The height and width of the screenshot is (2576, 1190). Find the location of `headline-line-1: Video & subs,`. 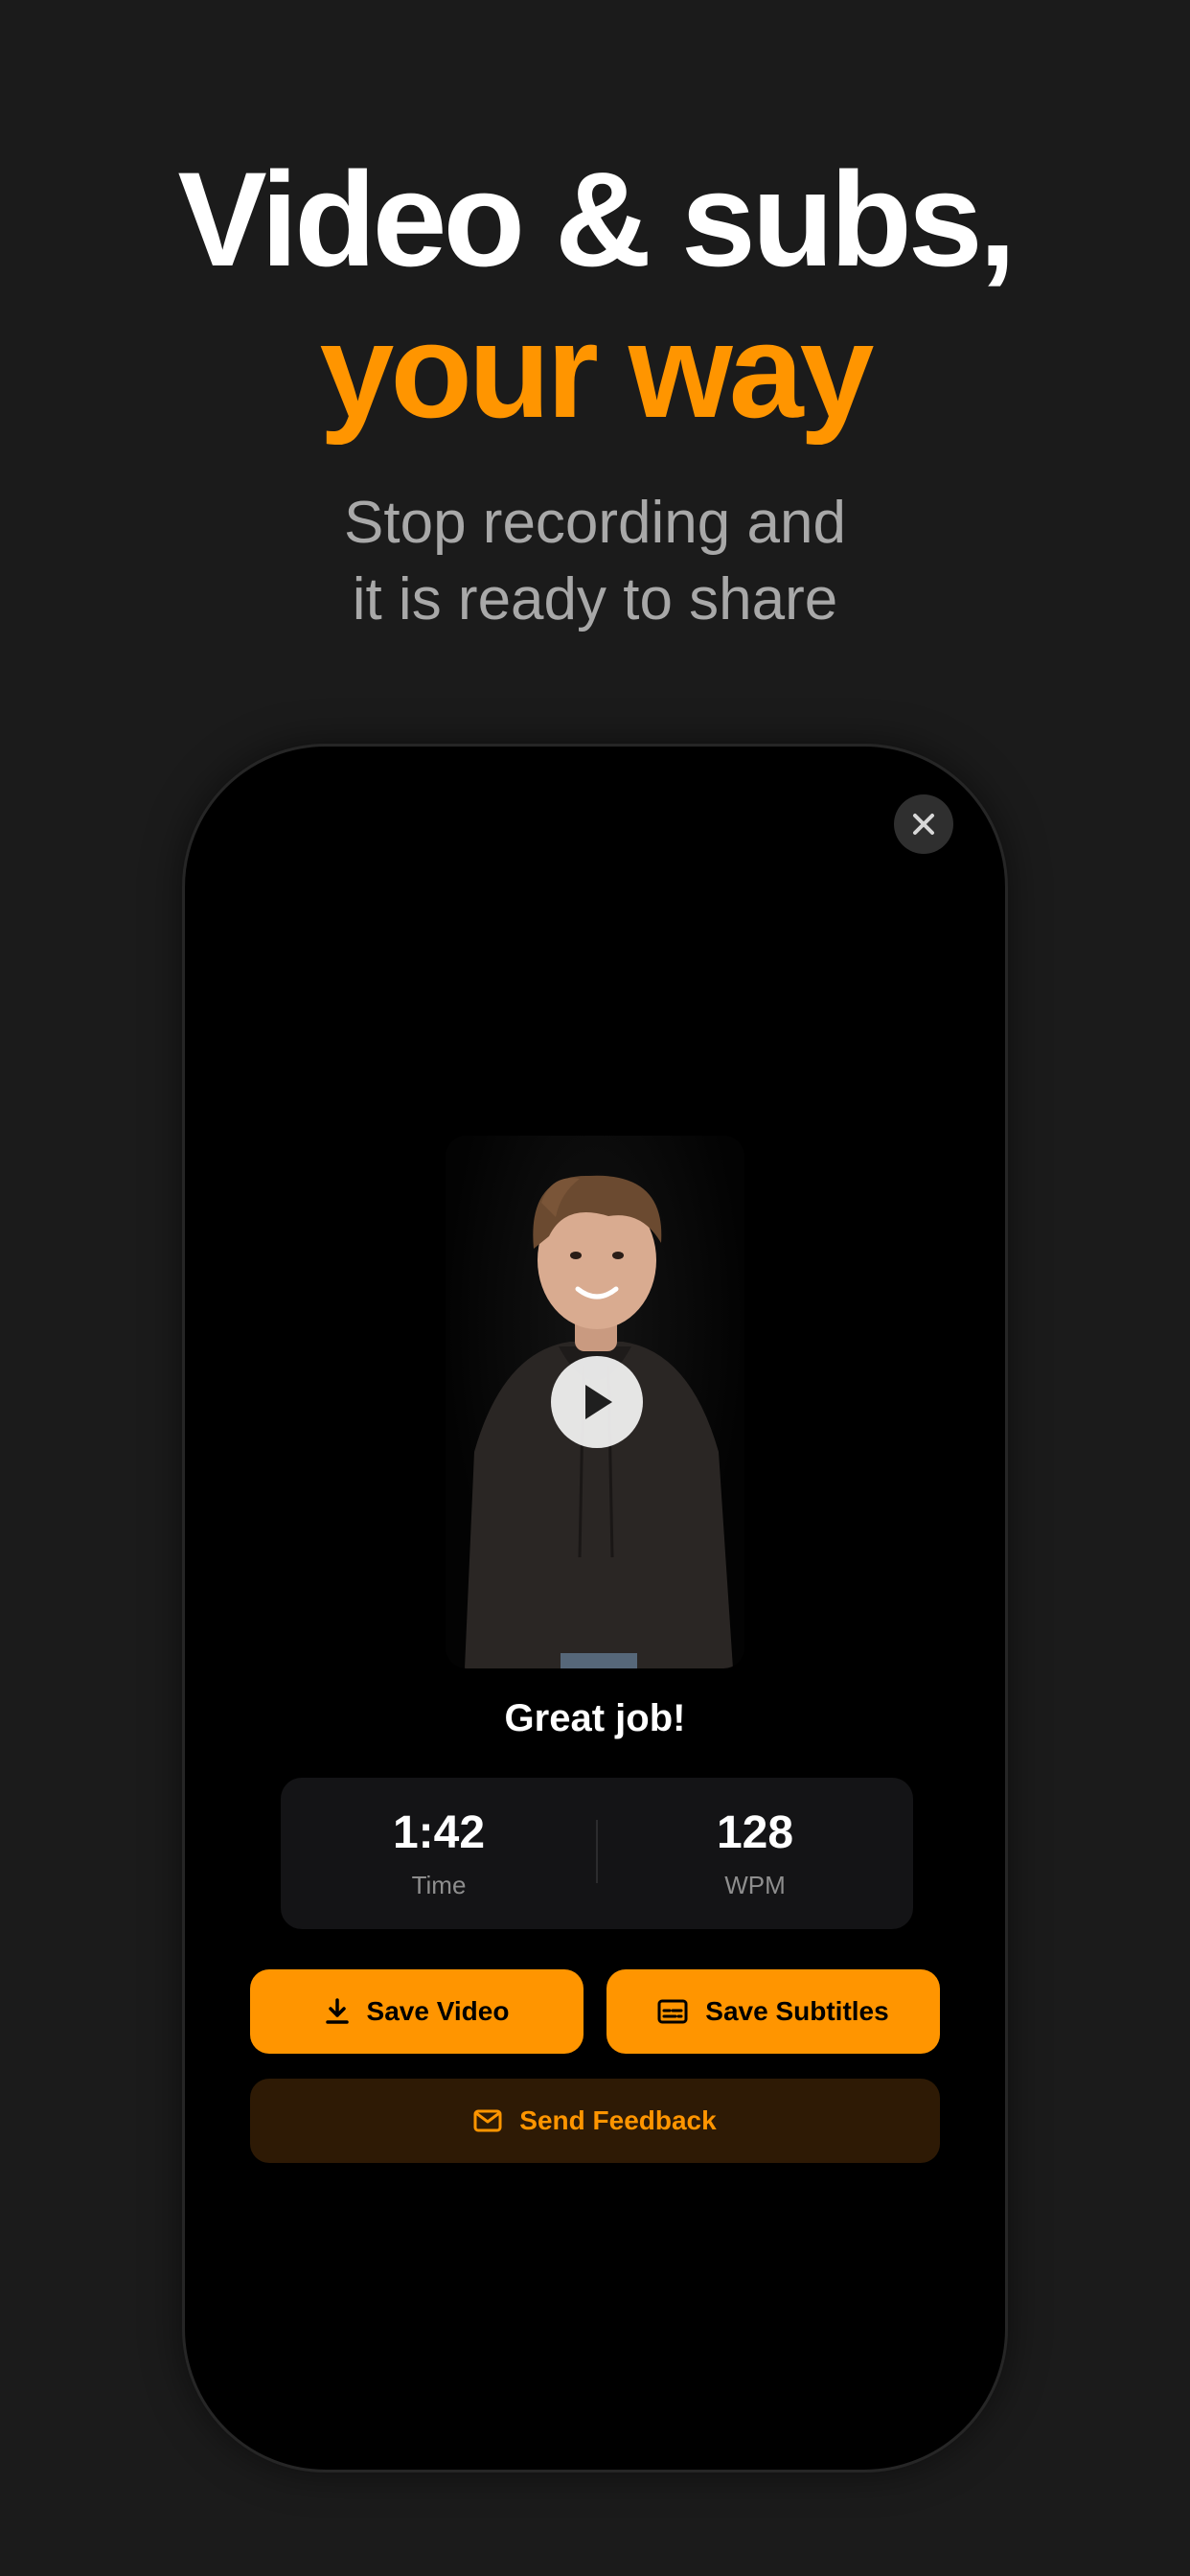

headline-line-1: Video & subs, is located at coordinates (596, 219).